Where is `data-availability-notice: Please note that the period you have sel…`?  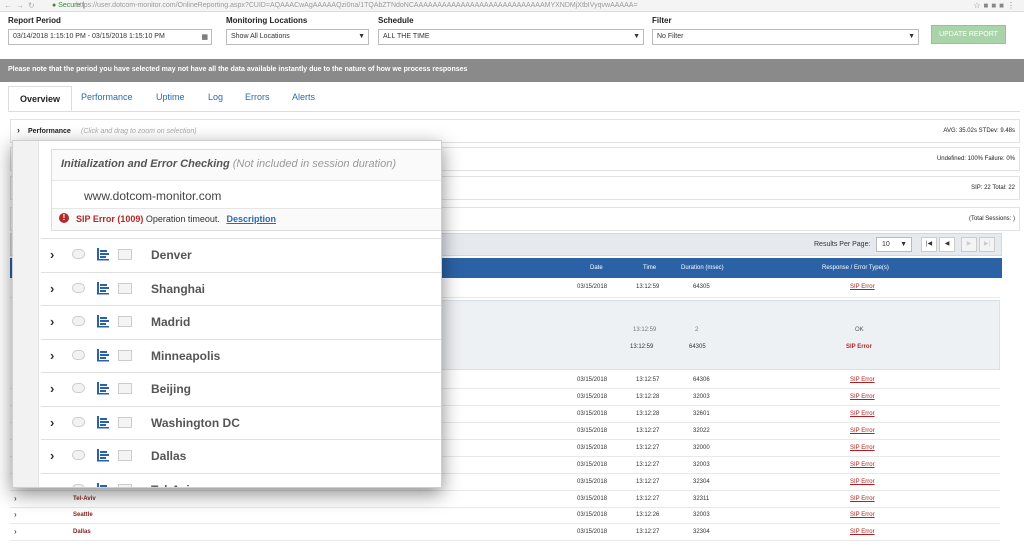 data-availability-notice: Please note that the period you have sel… is located at coordinates (512, 70).